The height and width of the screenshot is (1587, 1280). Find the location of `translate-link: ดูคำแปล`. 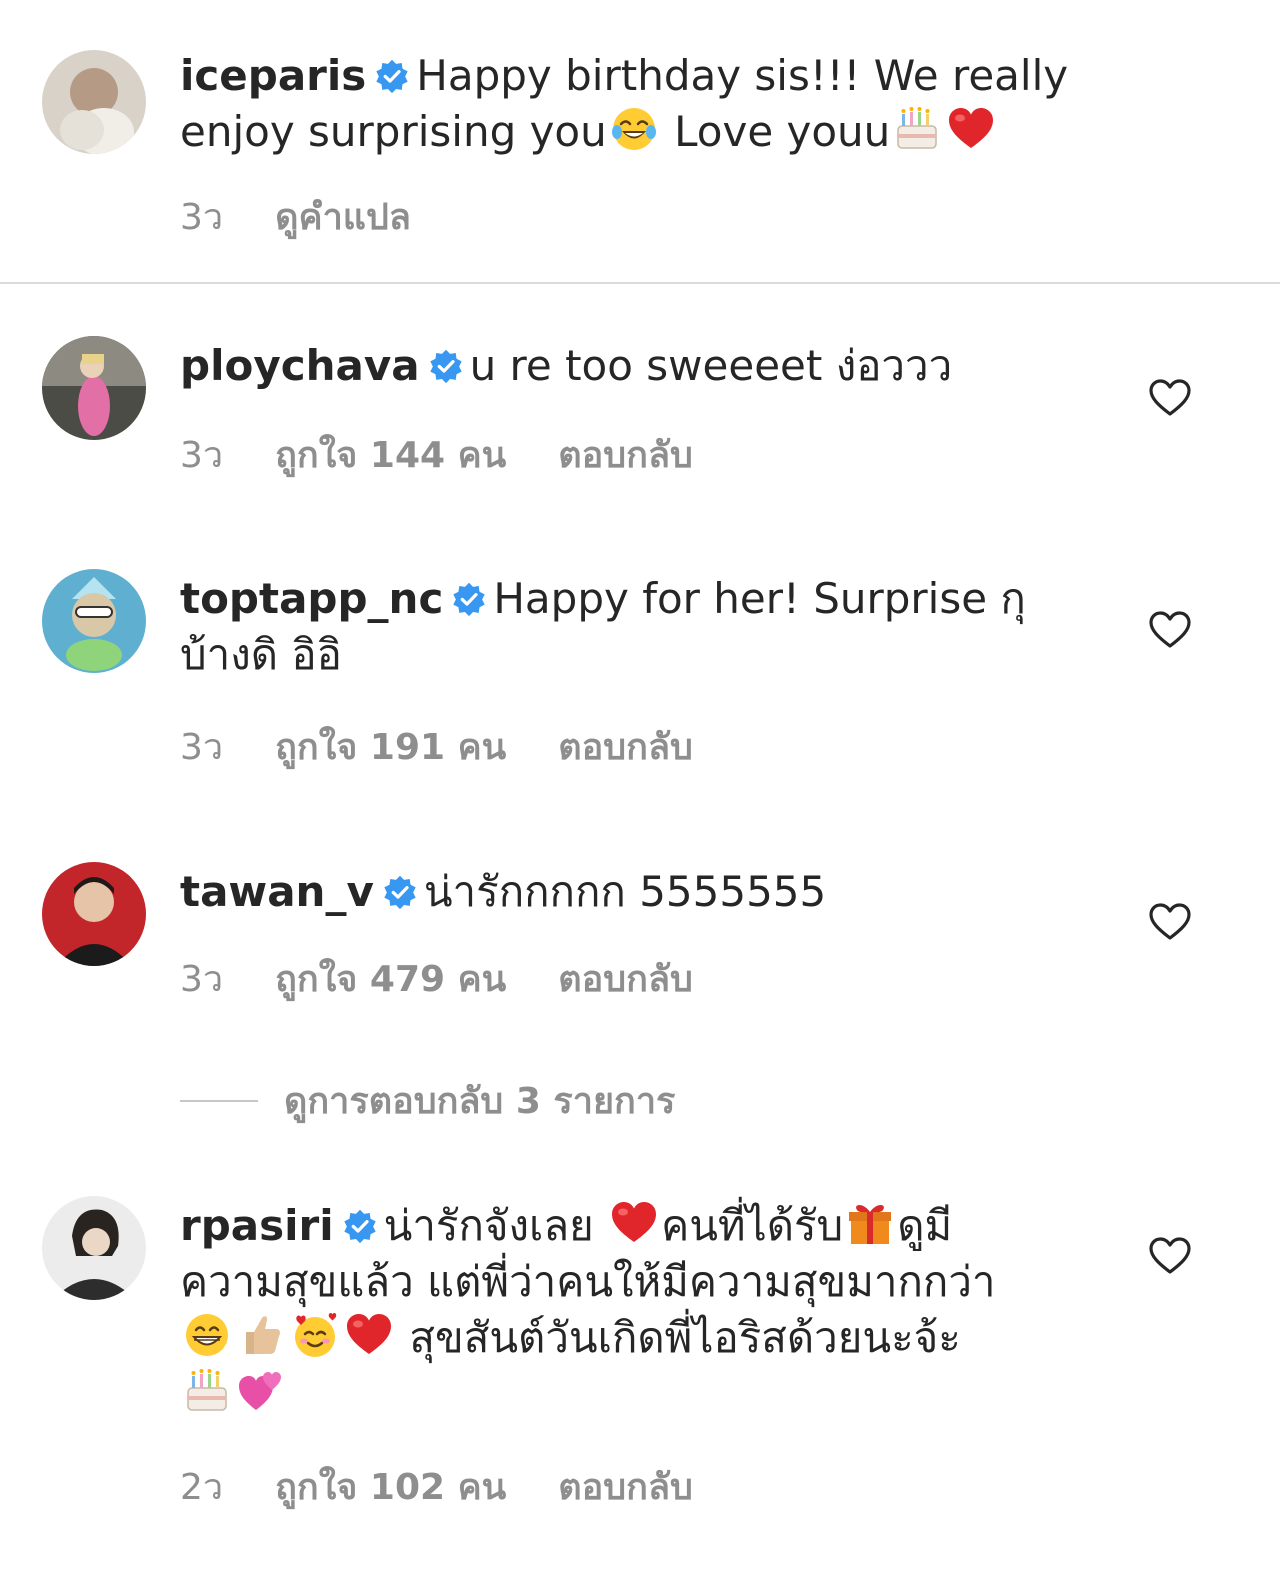

translate-link: ดูคำแปล is located at coordinates (343, 217).